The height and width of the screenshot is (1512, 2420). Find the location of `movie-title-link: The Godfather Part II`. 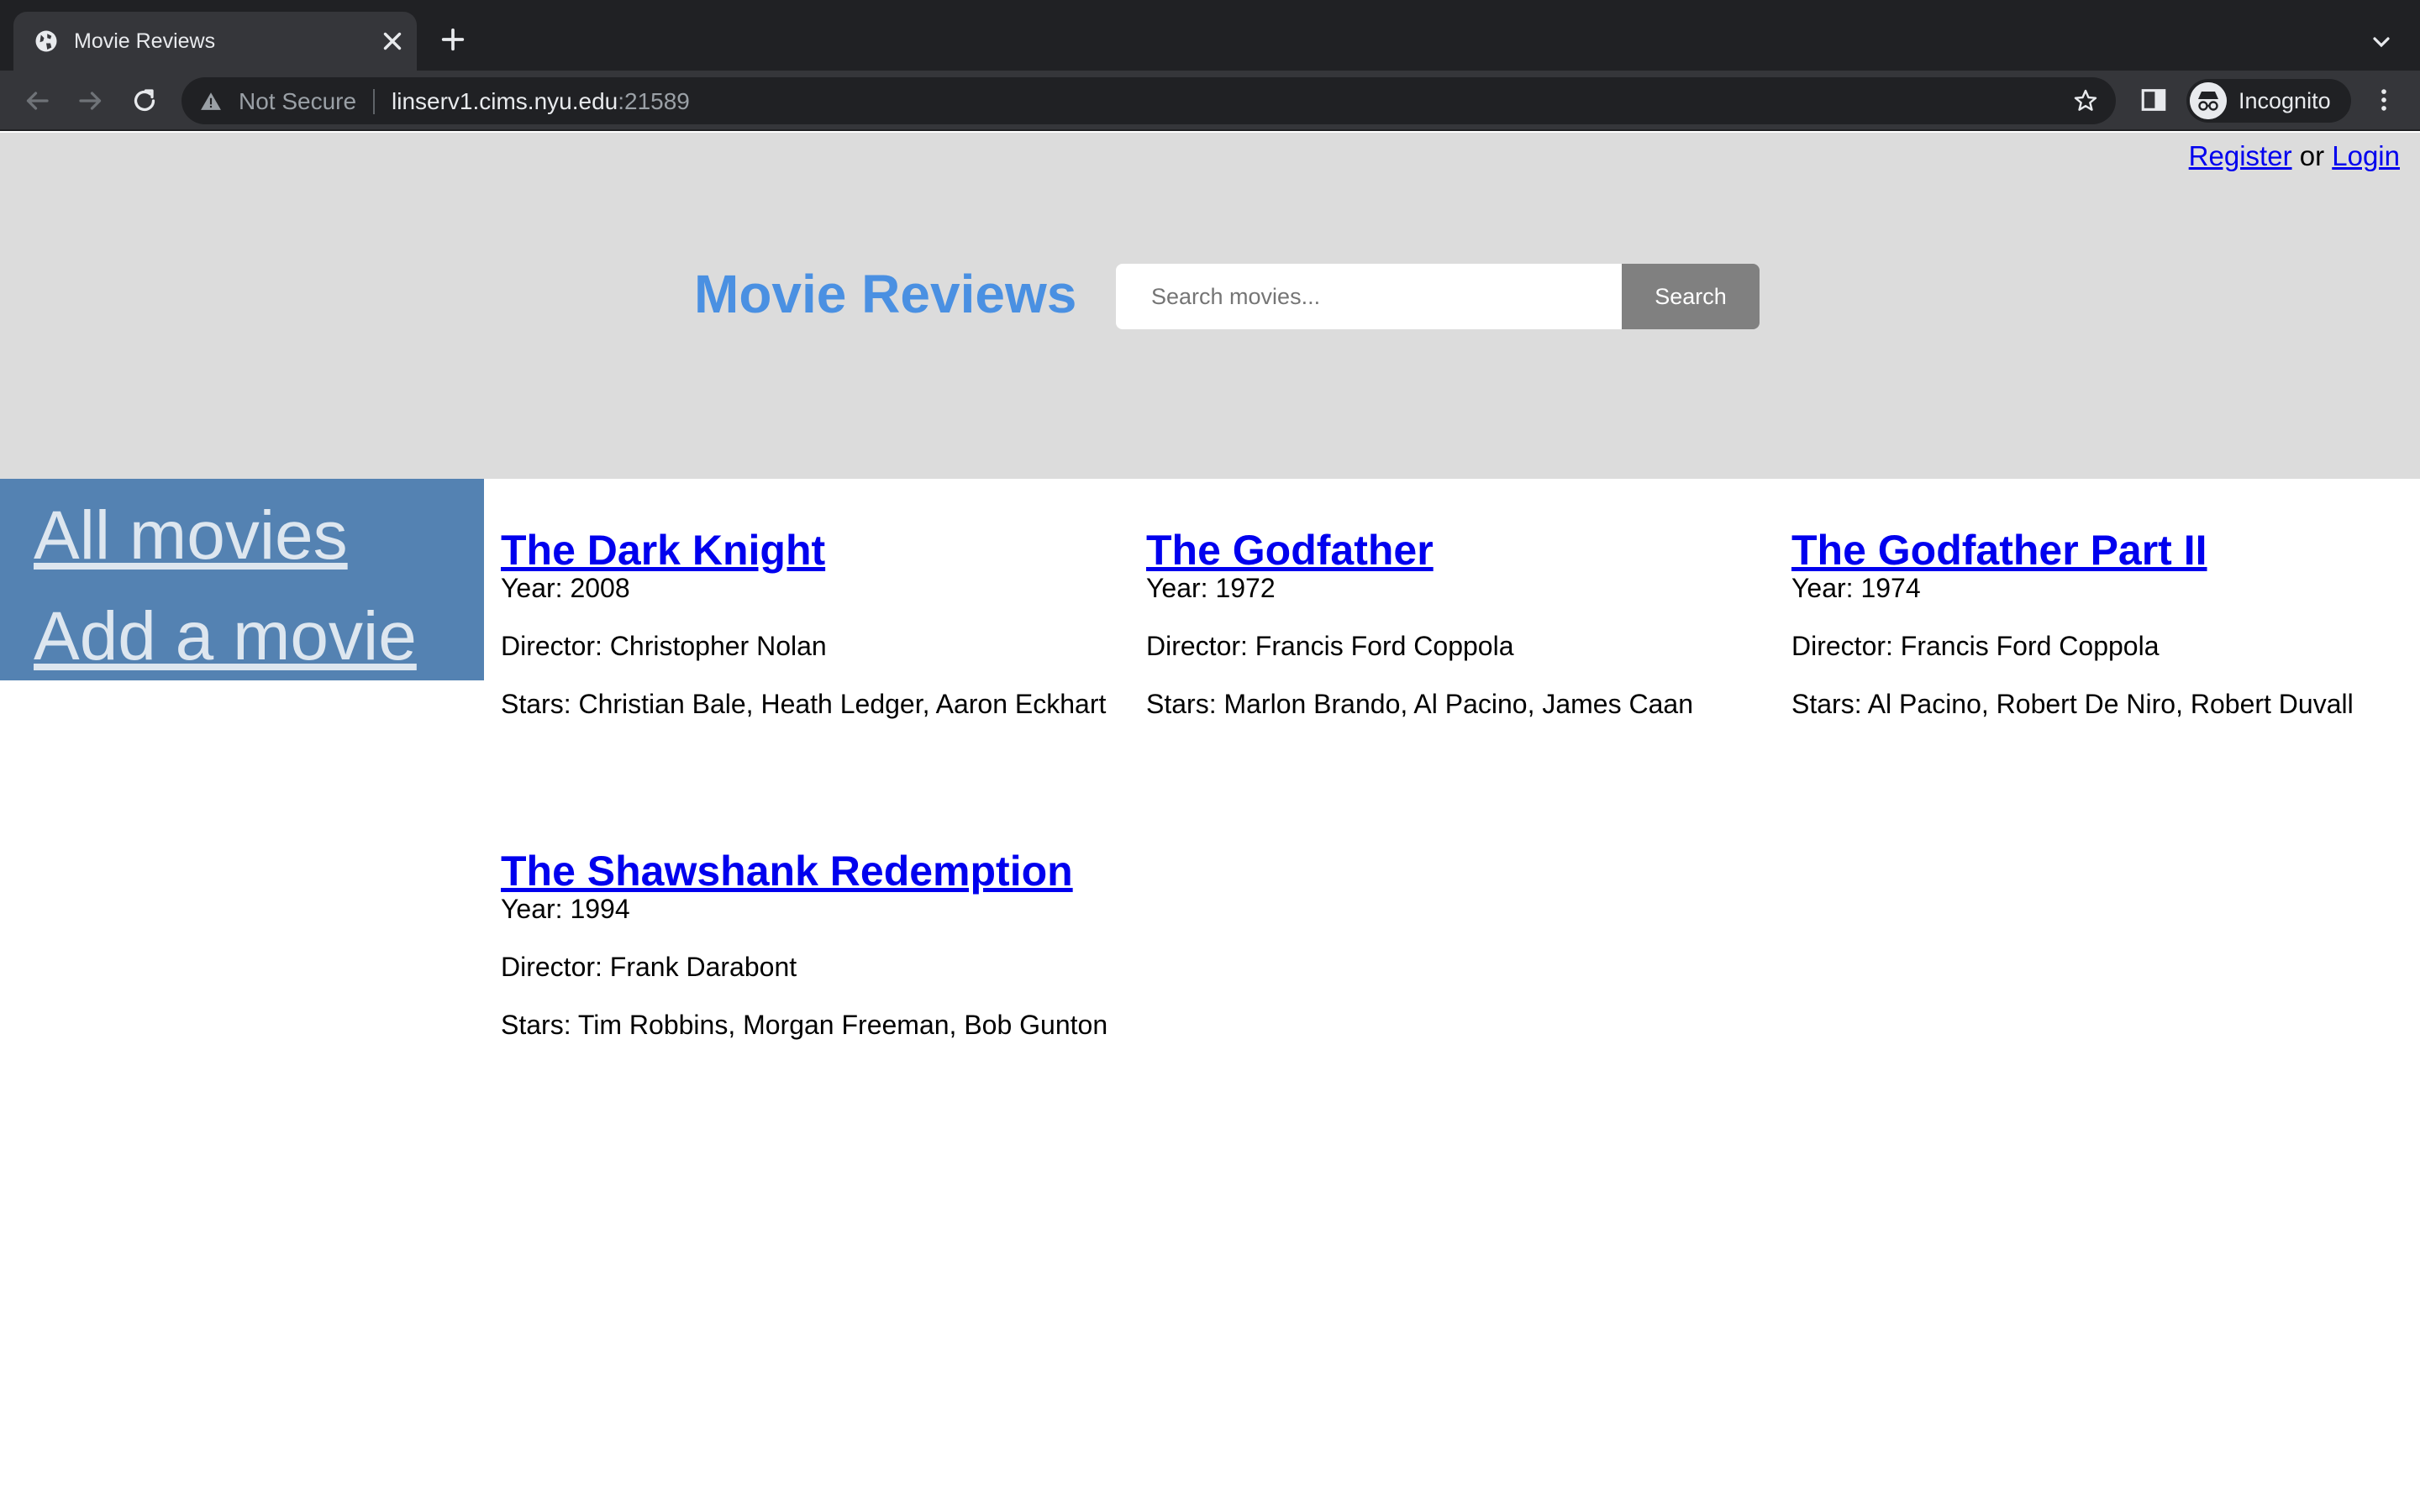

movie-title-link: The Godfather Part II is located at coordinates (1999, 550).